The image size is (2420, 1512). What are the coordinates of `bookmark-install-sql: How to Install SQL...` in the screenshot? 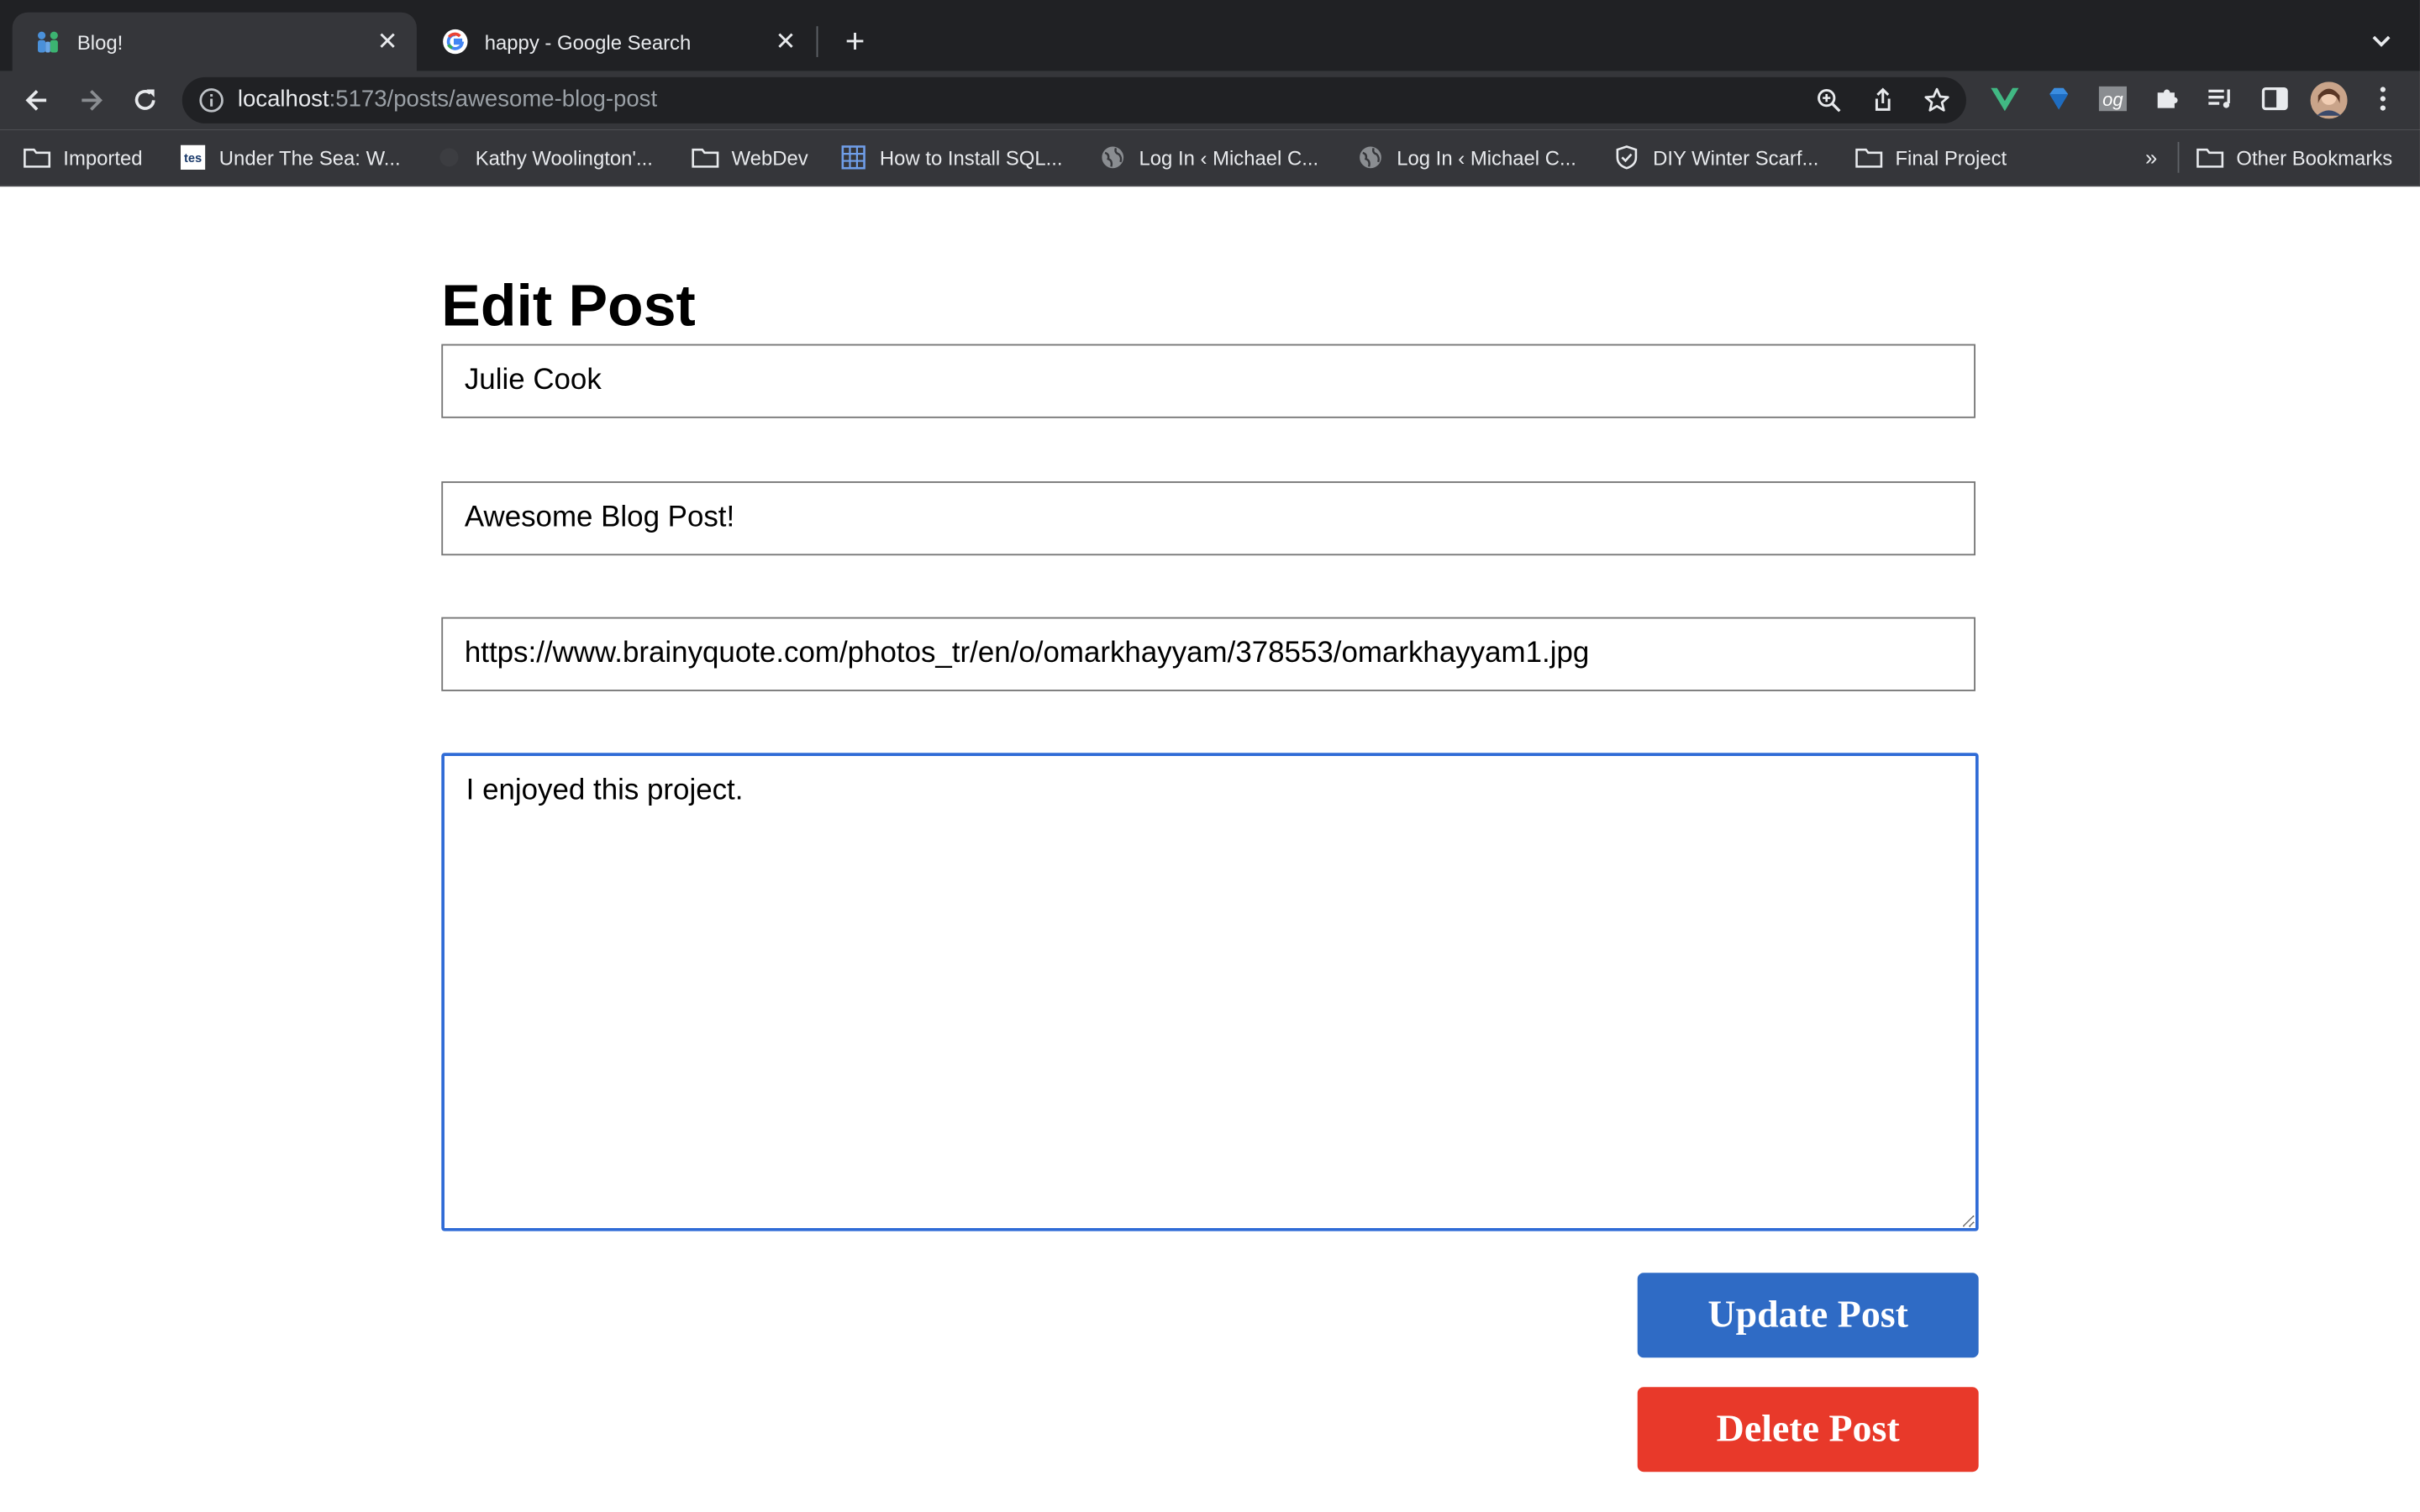 It's located at (951, 157).